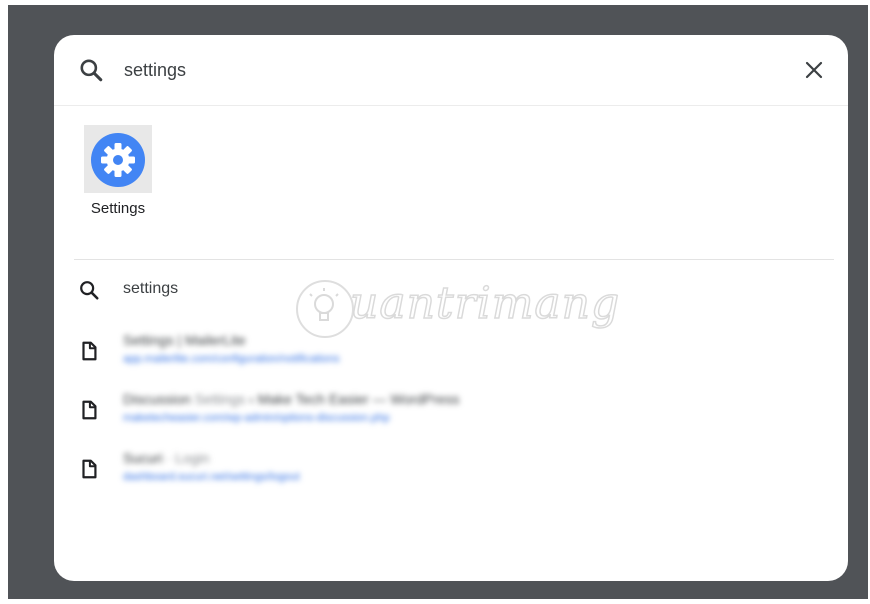 This screenshot has width=870, height=604. I want to click on query-suggestion-text: settings, so click(151, 288).